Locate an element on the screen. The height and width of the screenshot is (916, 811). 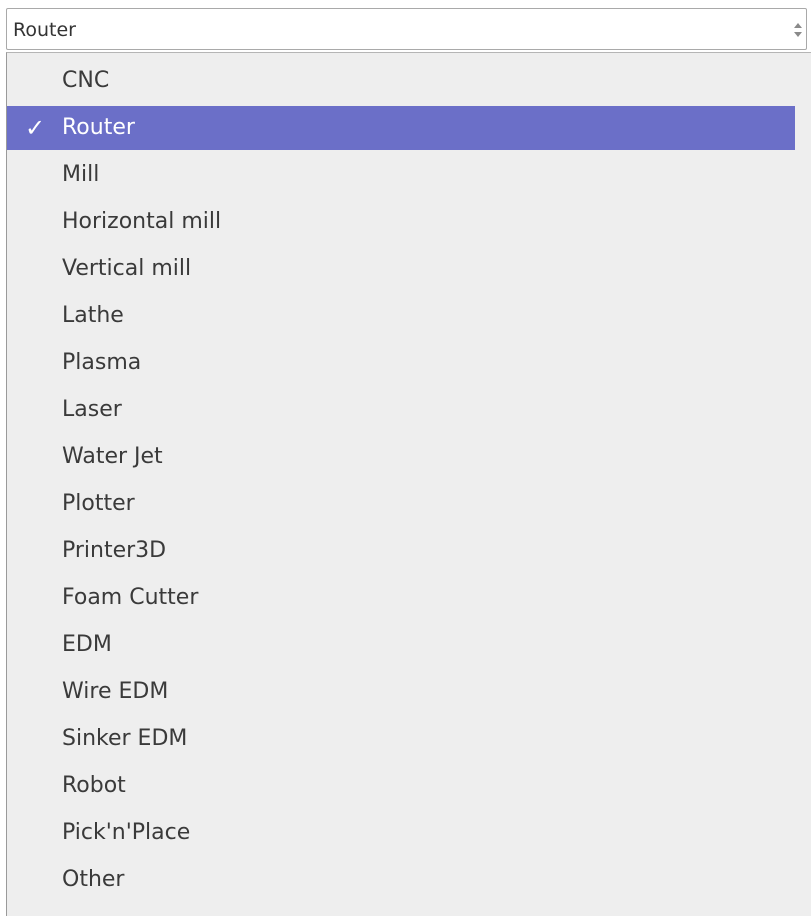
option-water-jet: Water Jet is located at coordinates (401, 457).